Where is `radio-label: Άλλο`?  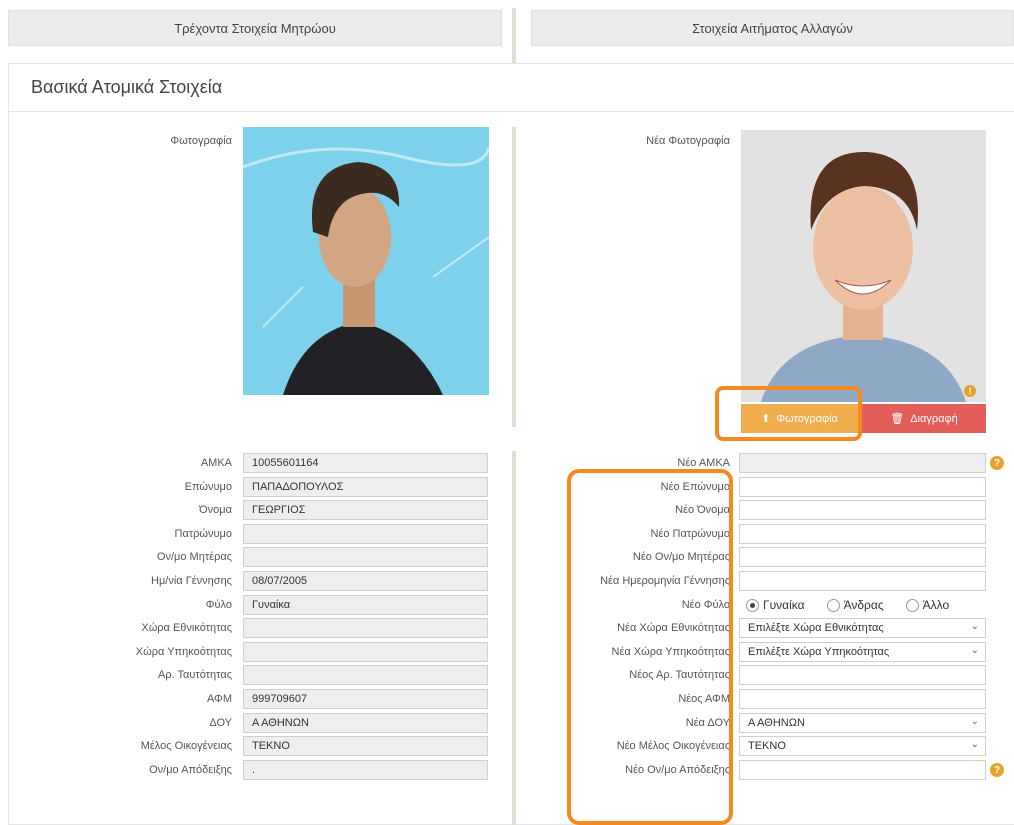
radio-label: Άλλο is located at coordinates (936, 605).